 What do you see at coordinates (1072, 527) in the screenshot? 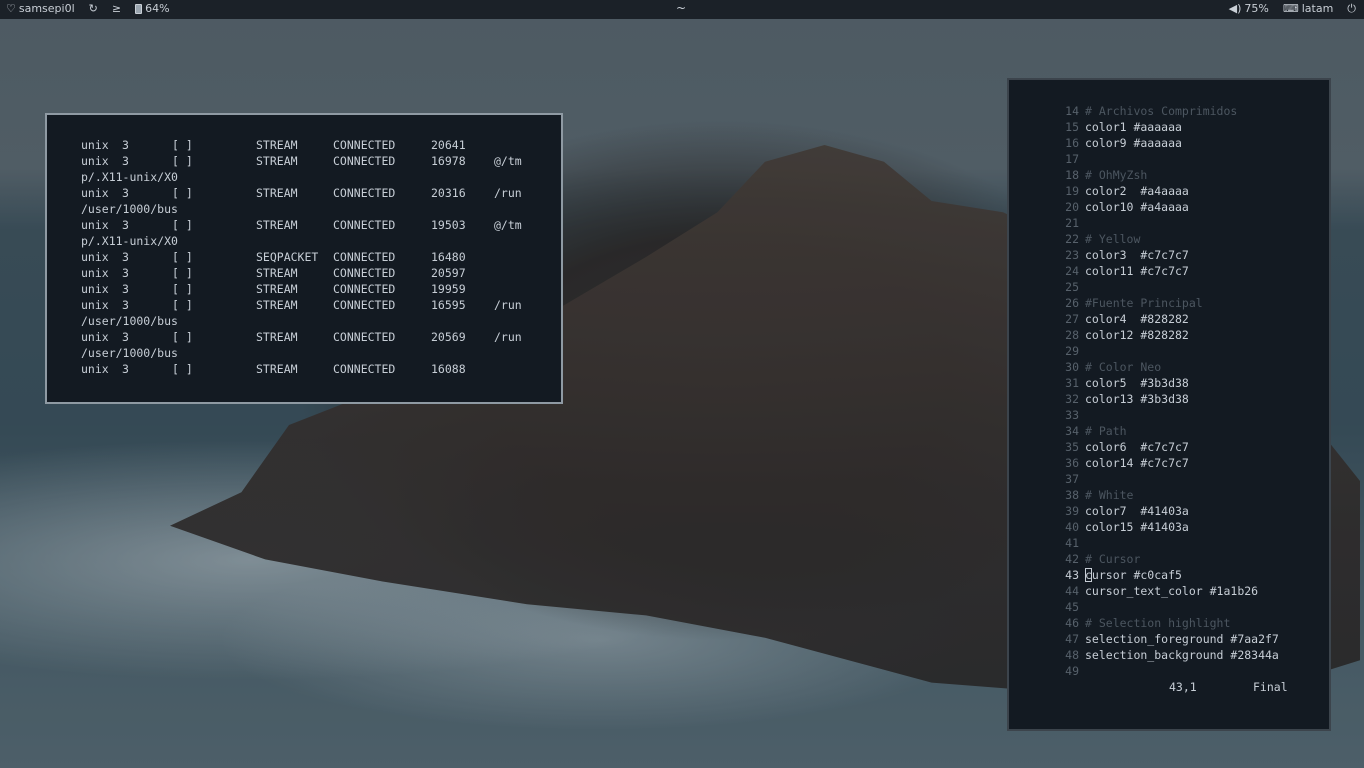
I see `line-number: 40` at bounding box center [1072, 527].